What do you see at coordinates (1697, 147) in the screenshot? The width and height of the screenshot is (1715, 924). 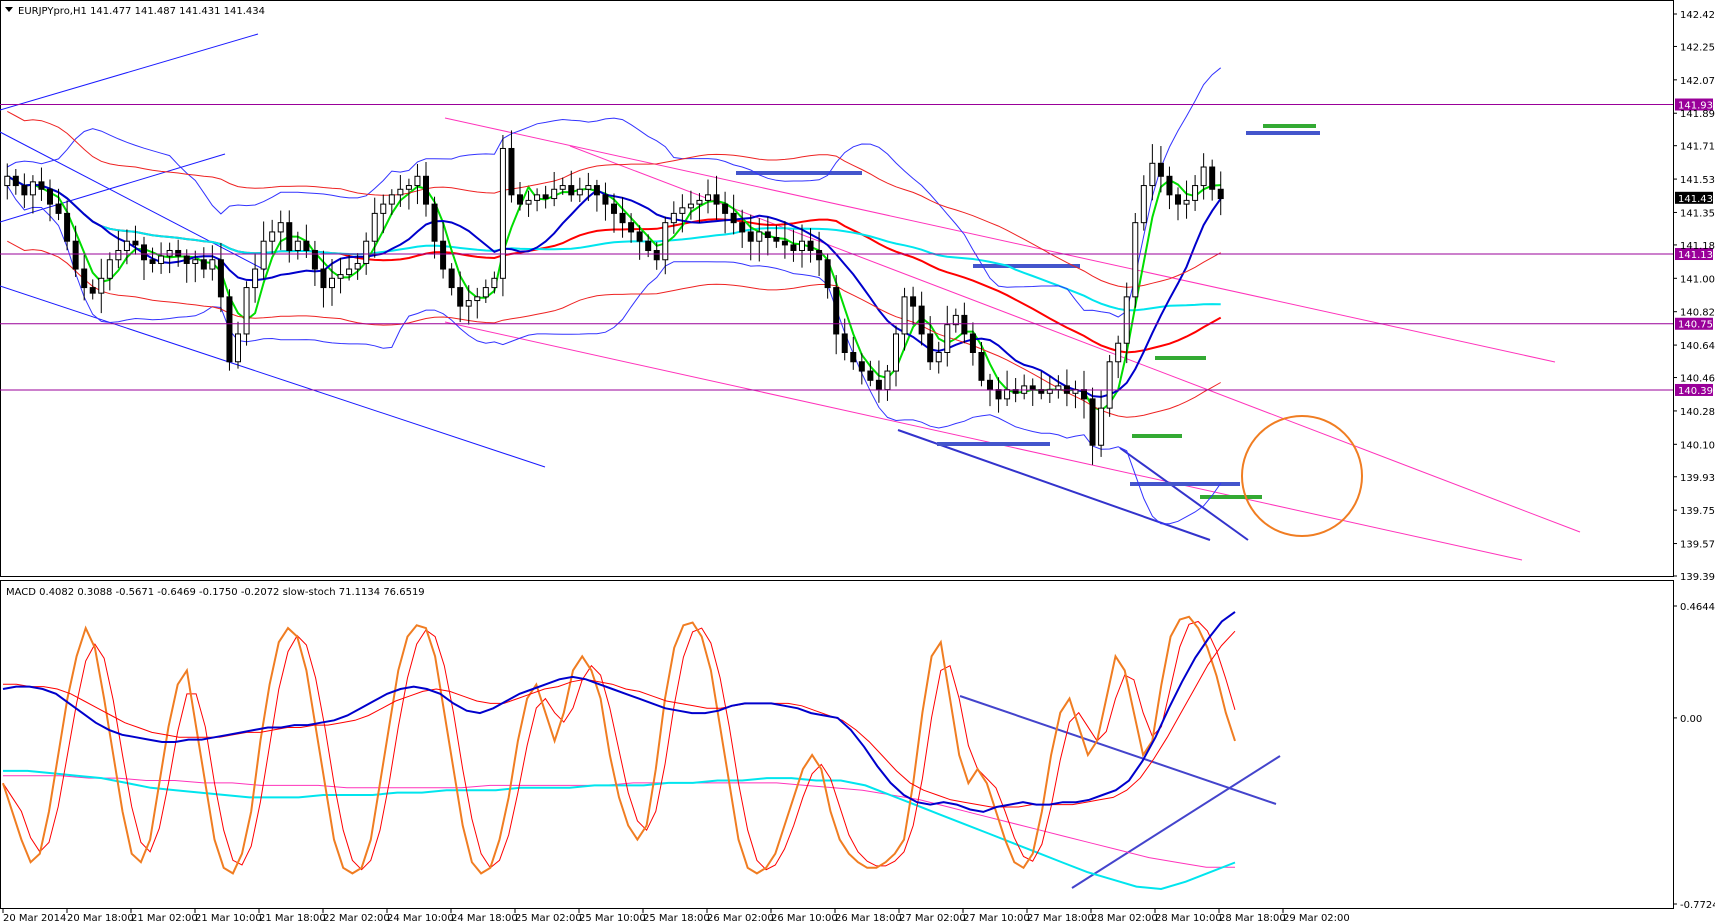 I see `price-tick-label: 141.715` at bounding box center [1697, 147].